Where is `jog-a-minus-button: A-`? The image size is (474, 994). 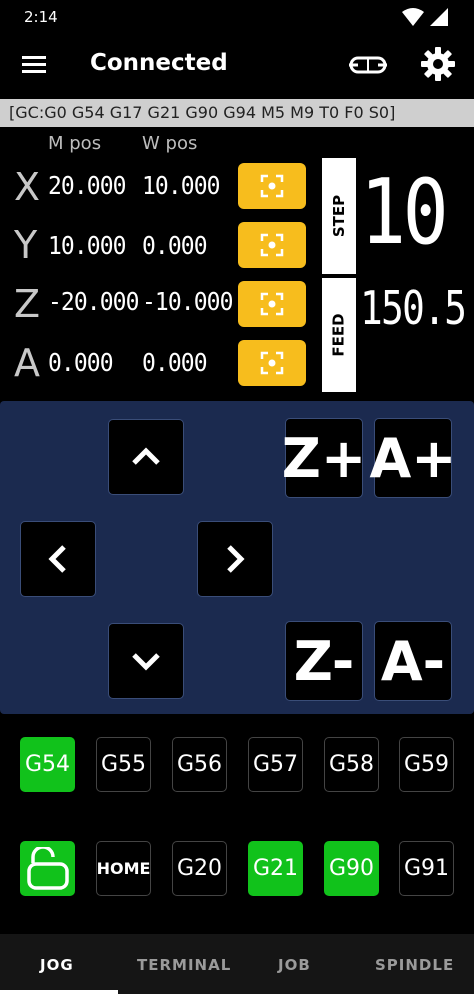 jog-a-minus-button: A- is located at coordinates (413, 661).